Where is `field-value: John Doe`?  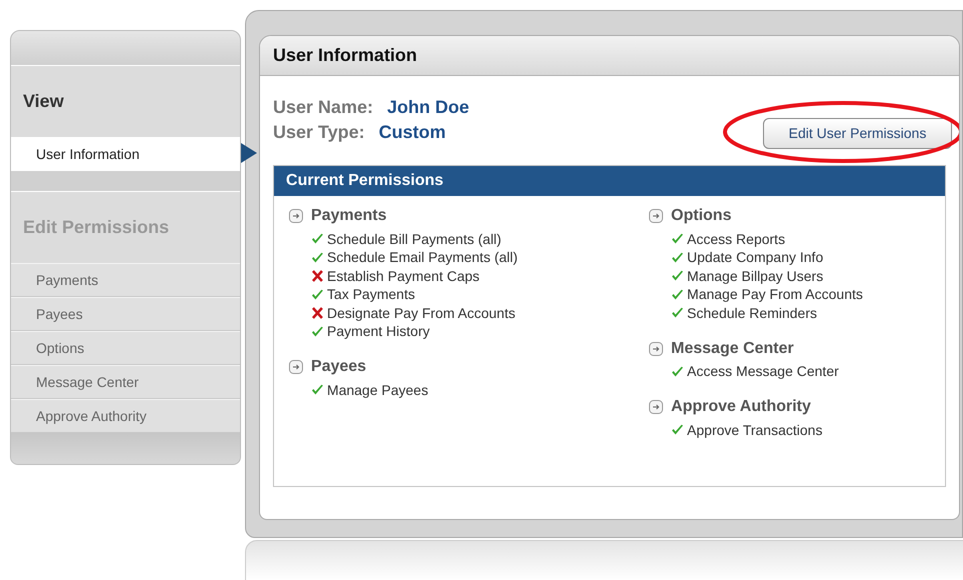 field-value: John Doe is located at coordinates (428, 107).